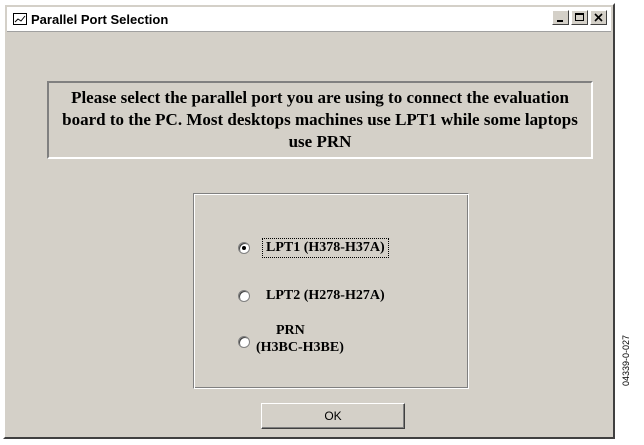  What do you see at coordinates (300, 339) in the screenshot?
I see `port-label-prn: PRN (H3BC-H3BE)` at bounding box center [300, 339].